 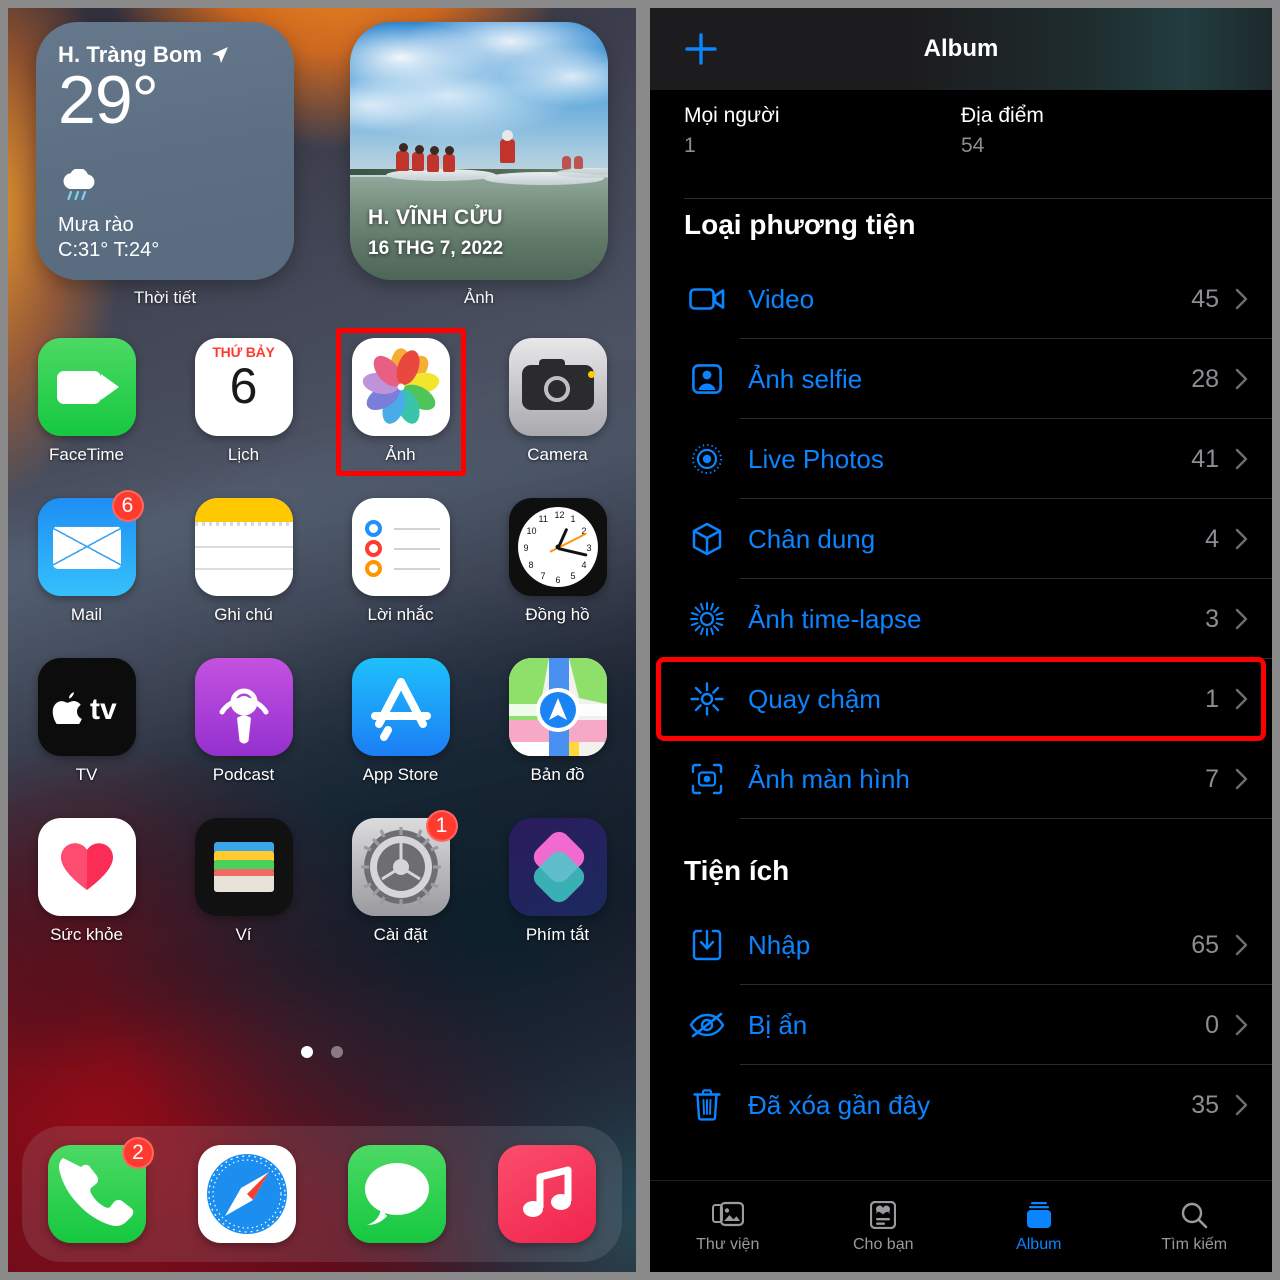 I want to click on photos-widget-wrap: H. VĨNH CỬU 16 THG 7, 2022 Ảnh, so click(x=479, y=172).